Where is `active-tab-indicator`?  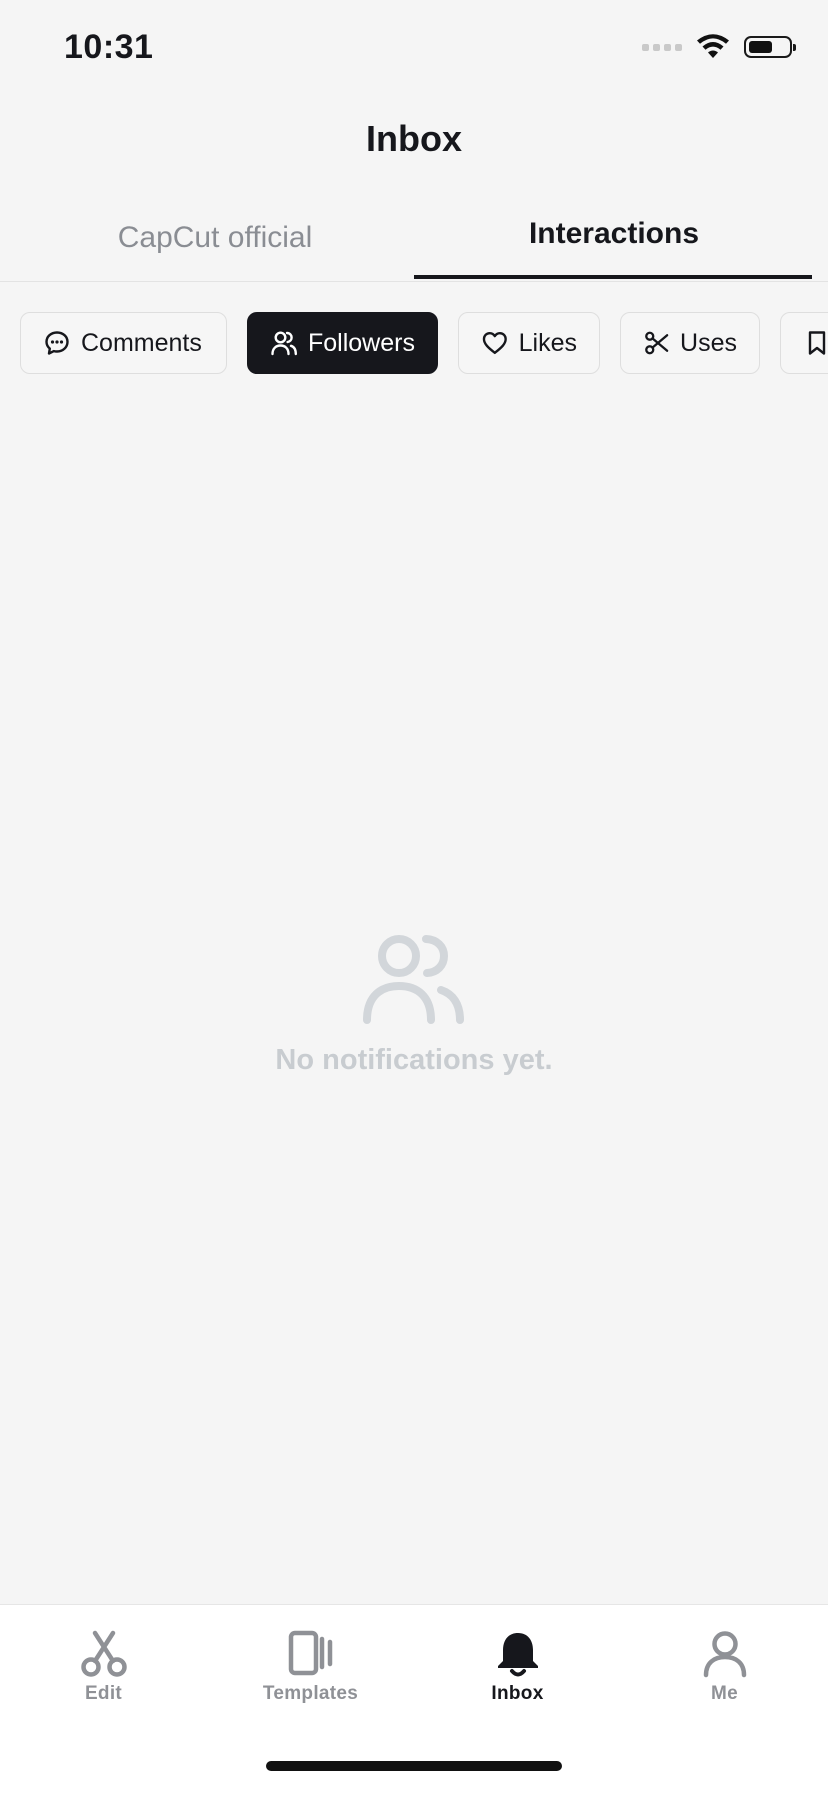 active-tab-indicator is located at coordinates (613, 277).